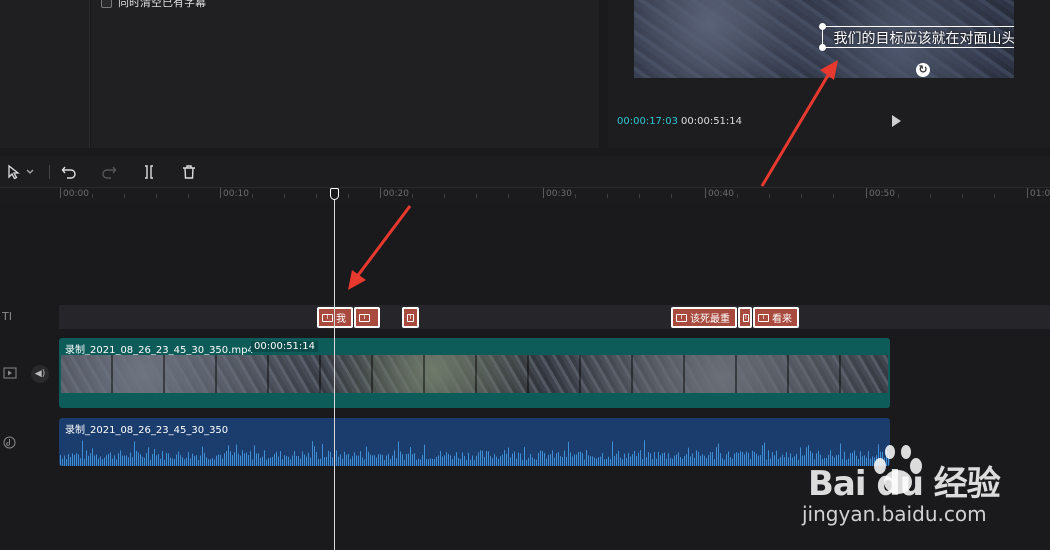 Image resolution: width=1050 pixels, height=550 pixels. What do you see at coordinates (525, 172) in the screenshot?
I see `timeline-toolbar` at bounding box center [525, 172].